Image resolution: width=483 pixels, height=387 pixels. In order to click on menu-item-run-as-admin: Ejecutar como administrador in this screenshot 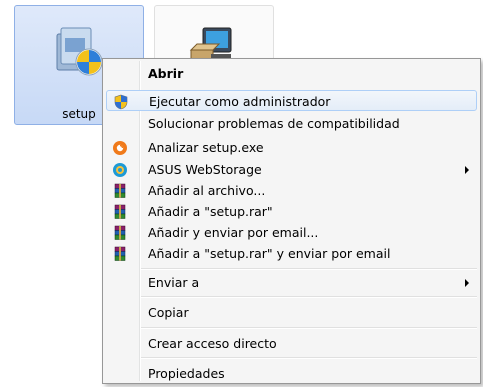, I will do `click(291, 100)`.